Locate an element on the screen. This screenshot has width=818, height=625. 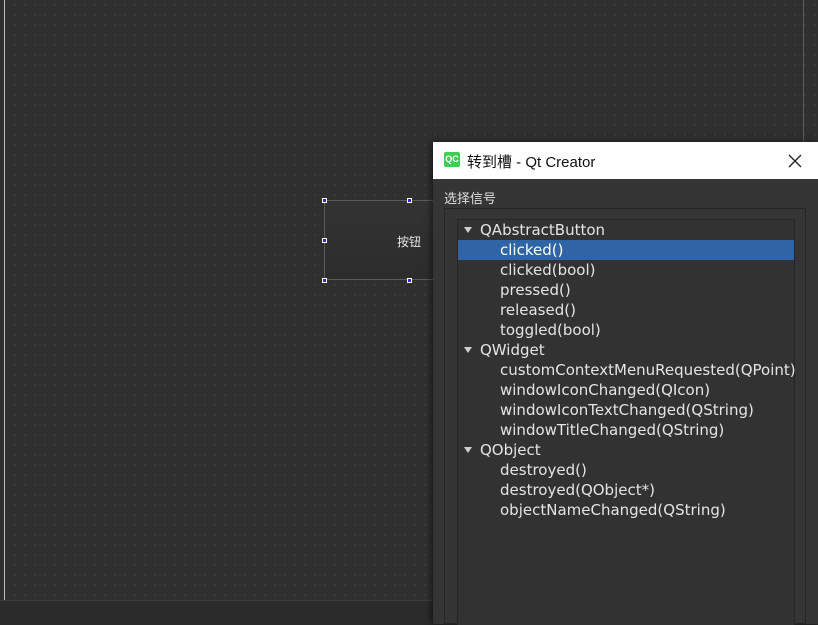
signal-item-label: clicked(bool) is located at coordinates (548, 270).